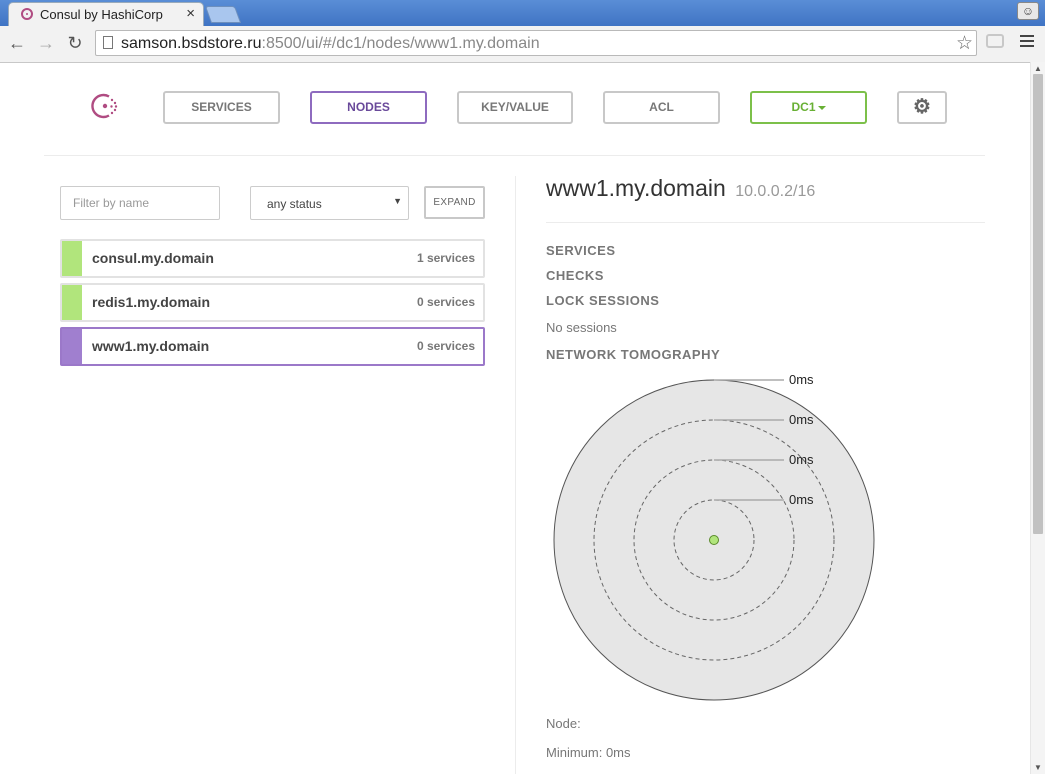  What do you see at coordinates (46, 43) in the screenshot?
I see `forward-button: →` at bounding box center [46, 43].